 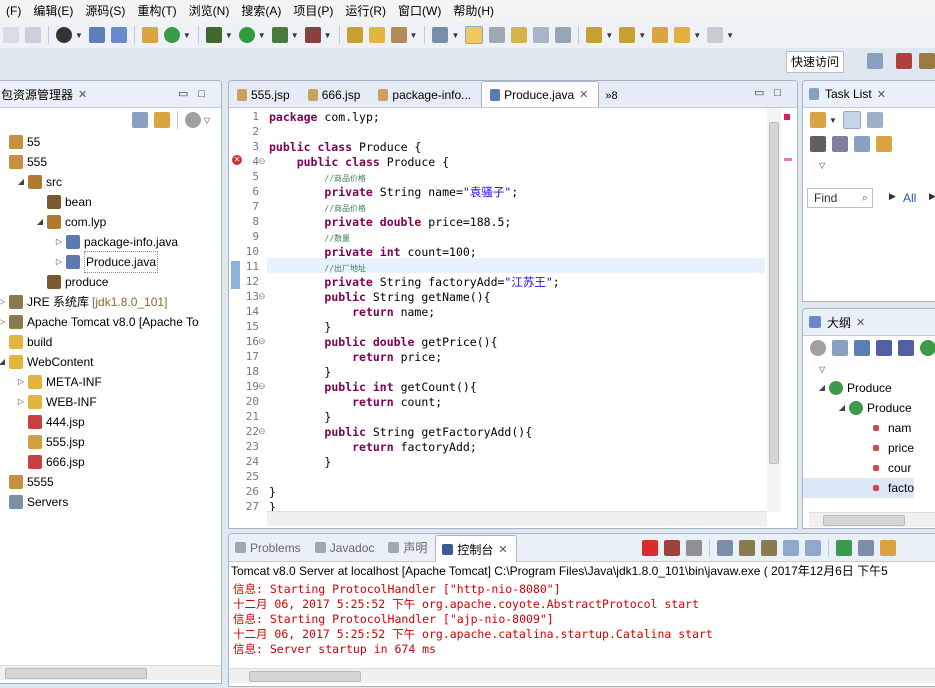 What do you see at coordinates (196, 93) in the screenshot?
I see `minimize-maximize-icon: ▭□` at bounding box center [196, 93].